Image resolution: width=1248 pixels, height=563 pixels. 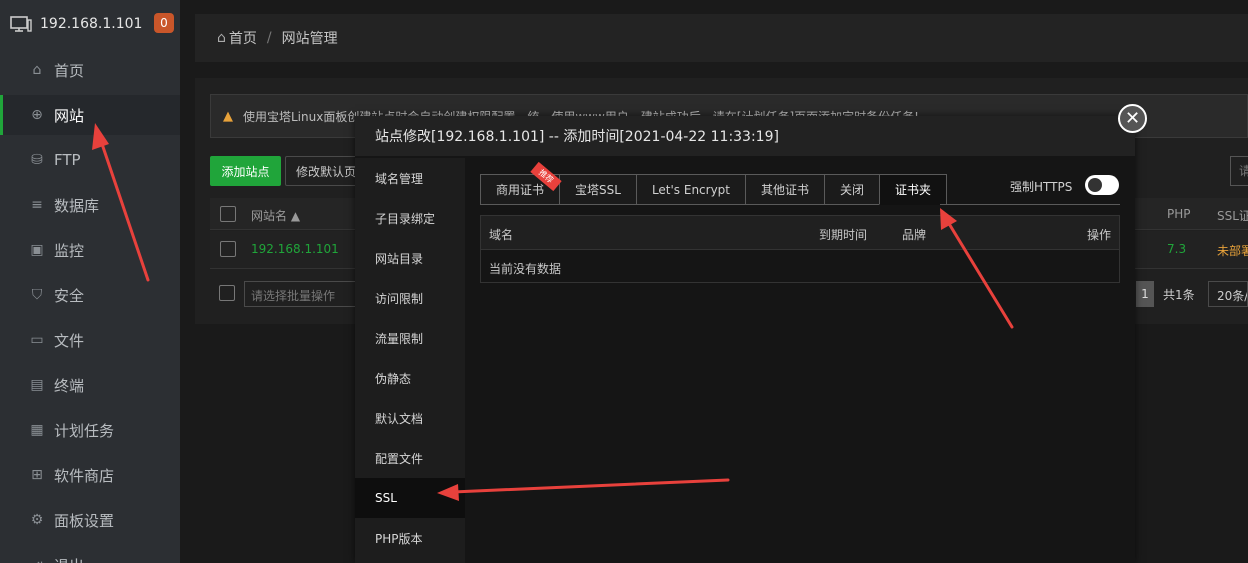 I want to click on arrowhead-cert-folder, so click(x=948, y=219).